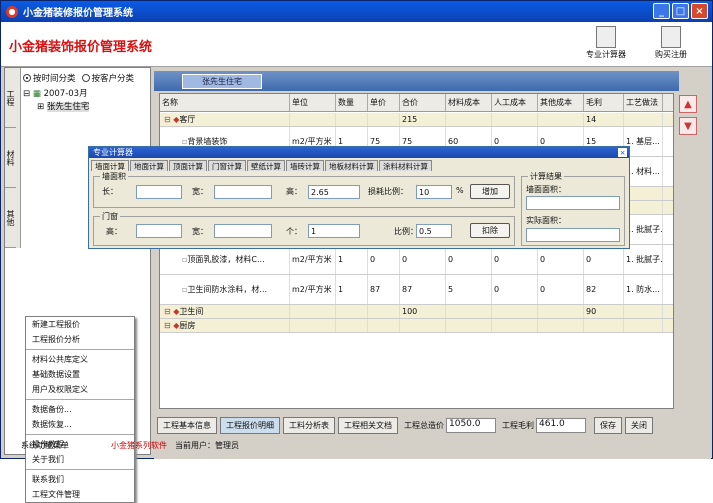  What do you see at coordinates (384, 102) in the screenshot?
I see `column-header: 单价` at bounding box center [384, 102].